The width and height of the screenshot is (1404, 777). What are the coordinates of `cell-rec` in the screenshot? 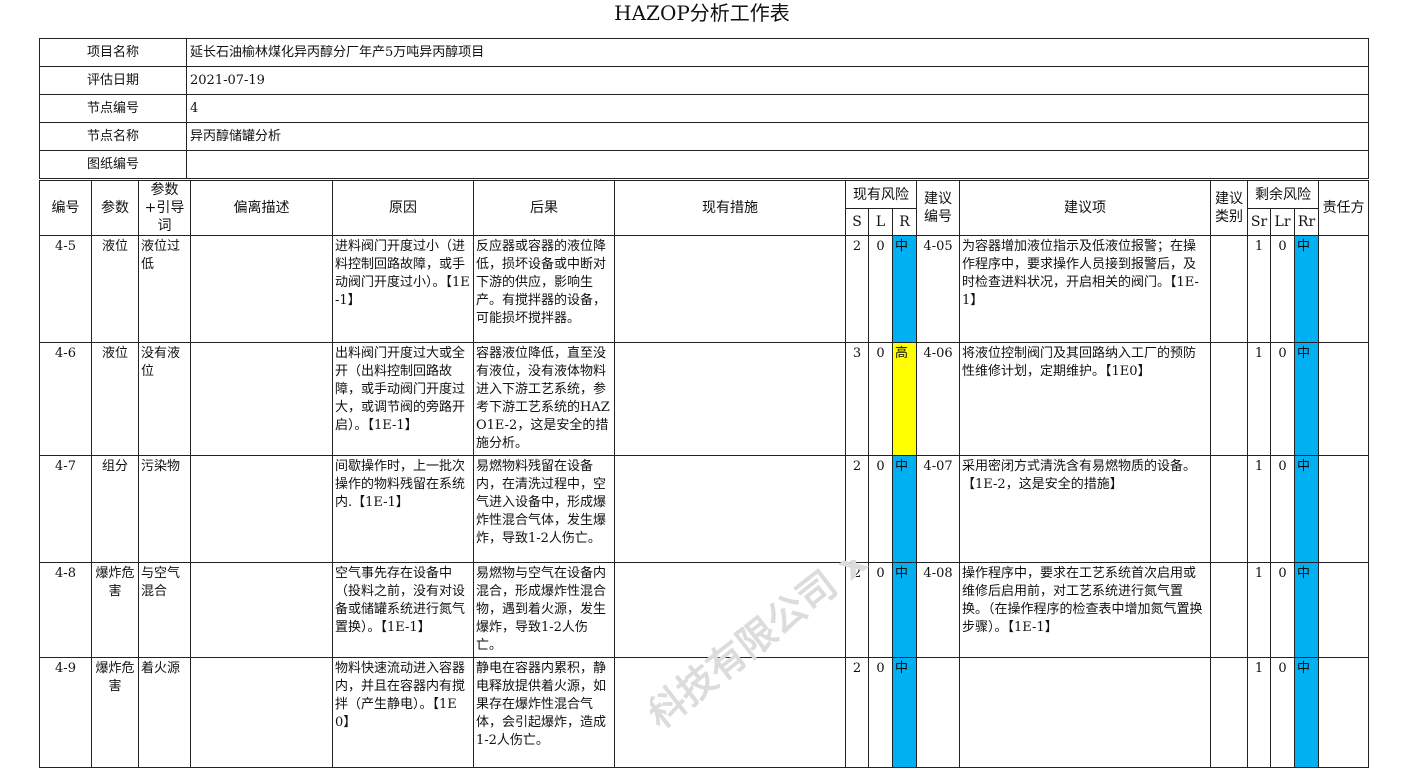 It's located at (1085, 712).